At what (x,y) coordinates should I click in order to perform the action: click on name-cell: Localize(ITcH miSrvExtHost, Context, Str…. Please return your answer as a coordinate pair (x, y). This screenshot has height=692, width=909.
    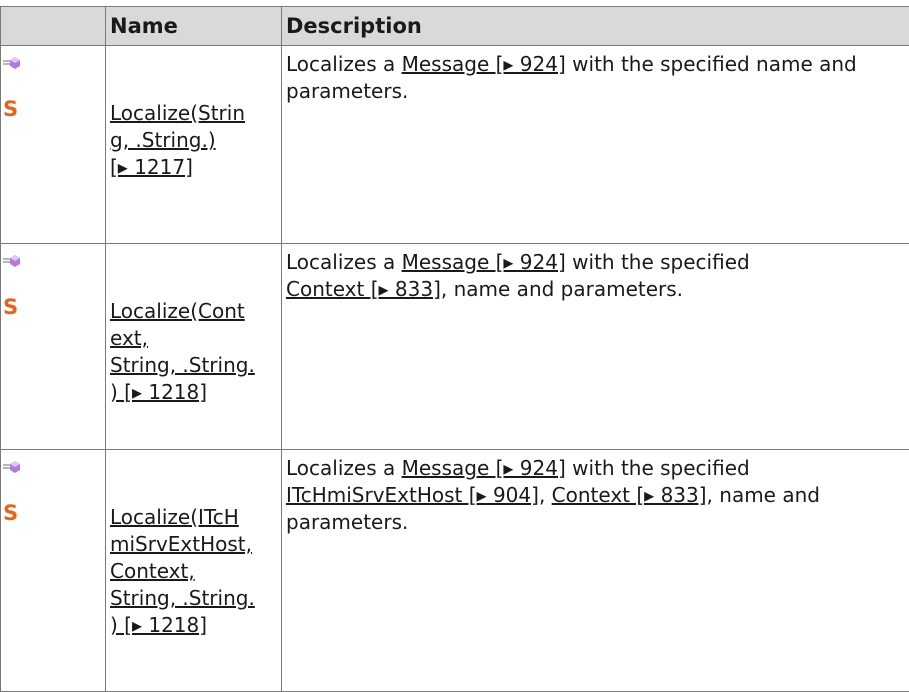
    Looking at the image, I should click on (194, 571).